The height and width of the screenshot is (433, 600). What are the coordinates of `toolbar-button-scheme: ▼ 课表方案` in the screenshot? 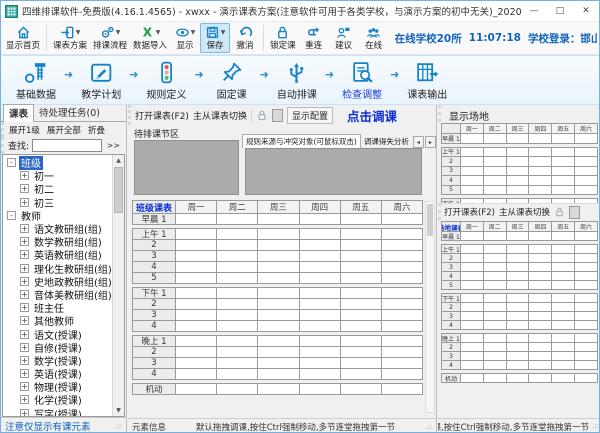 It's located at (70, 38).